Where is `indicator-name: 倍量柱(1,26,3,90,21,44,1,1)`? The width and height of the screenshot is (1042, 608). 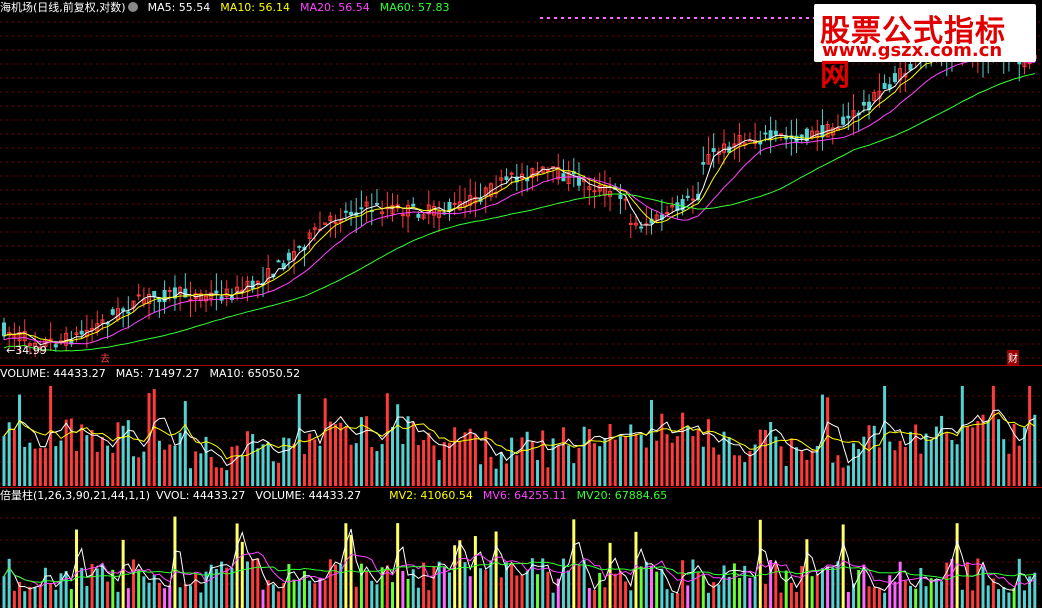
indicator-name: 倍量柱(1,26,3,90,21,44,1,1) is located at coordinates (75, 495).